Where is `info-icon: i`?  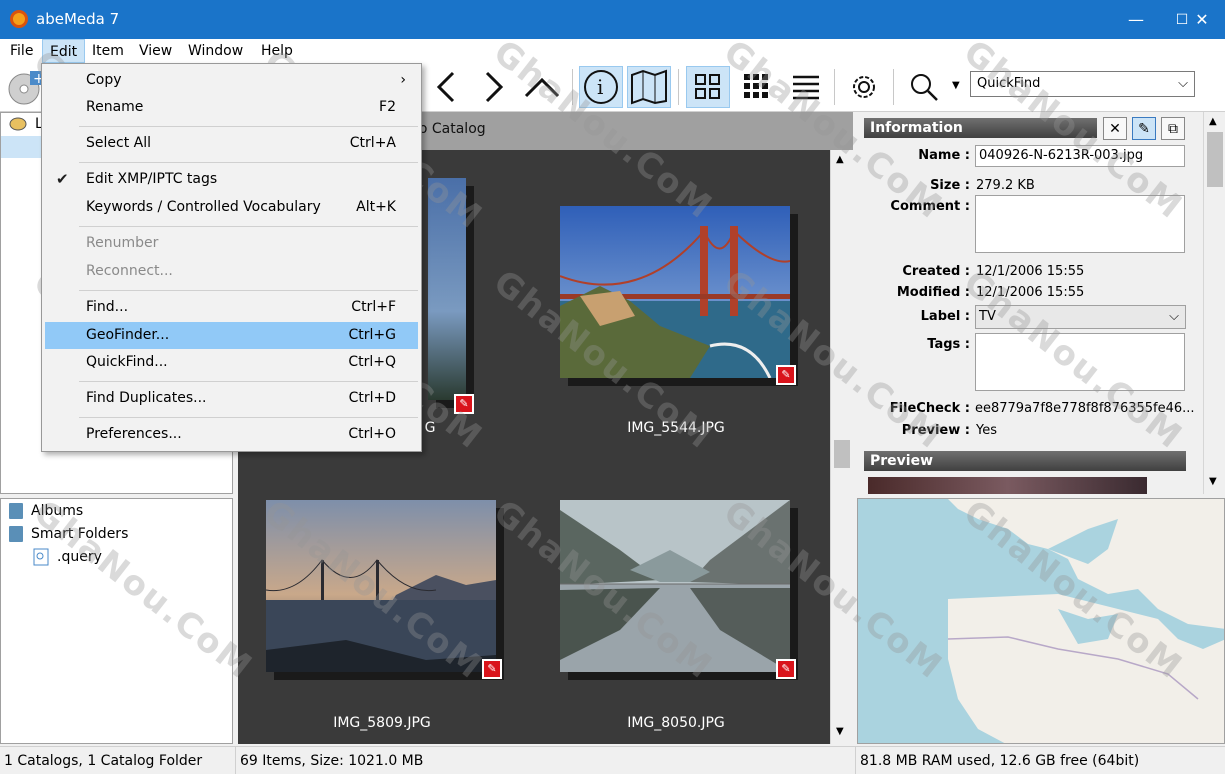 info-icon: i is located at coordinates (601, 87).